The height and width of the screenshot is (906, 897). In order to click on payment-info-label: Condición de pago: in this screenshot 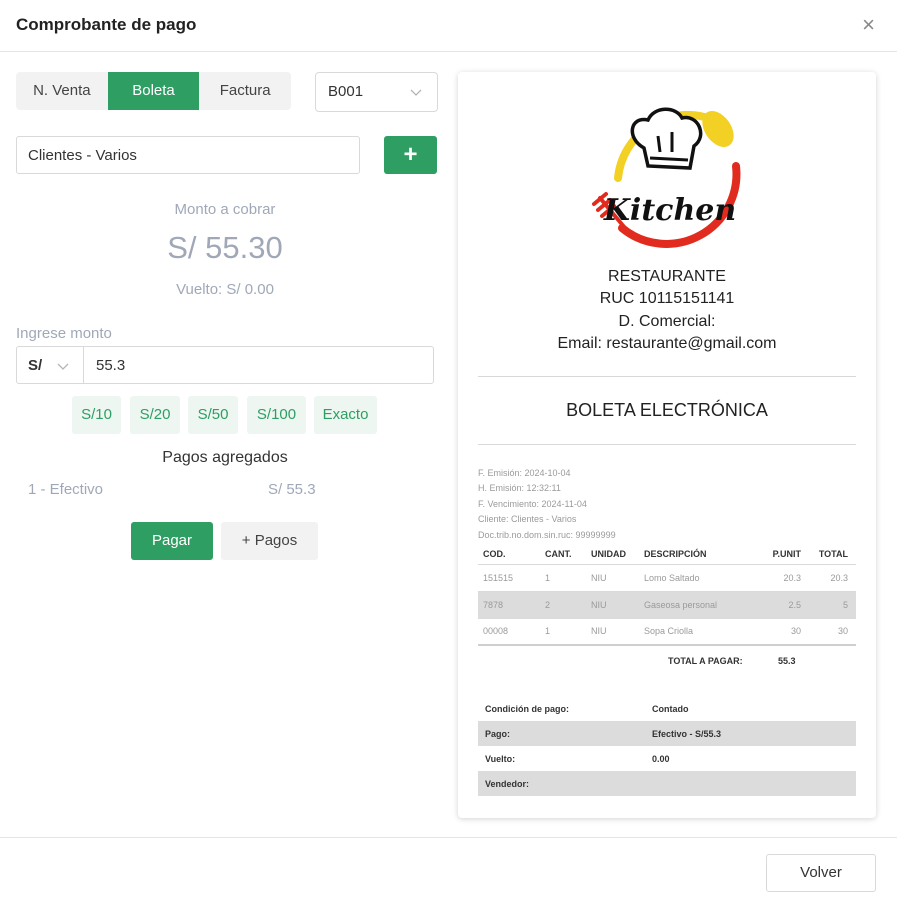, I will do `click(527, 708)`.